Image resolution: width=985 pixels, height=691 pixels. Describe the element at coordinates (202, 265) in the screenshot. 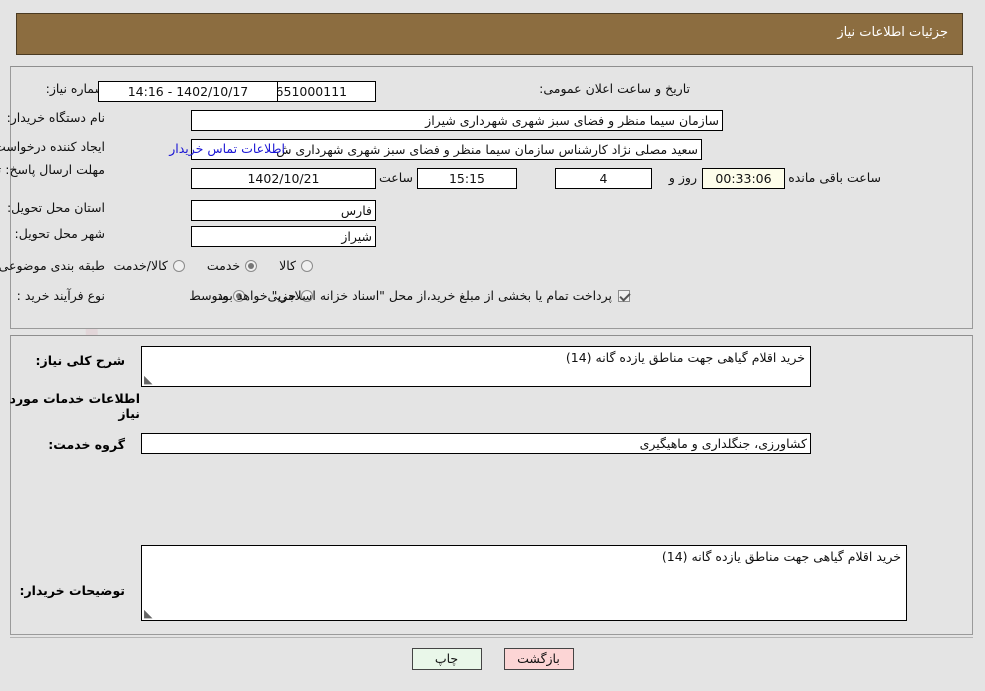

I see `category-radio-group: کالا خدمت کالا/خدمت` at that location.